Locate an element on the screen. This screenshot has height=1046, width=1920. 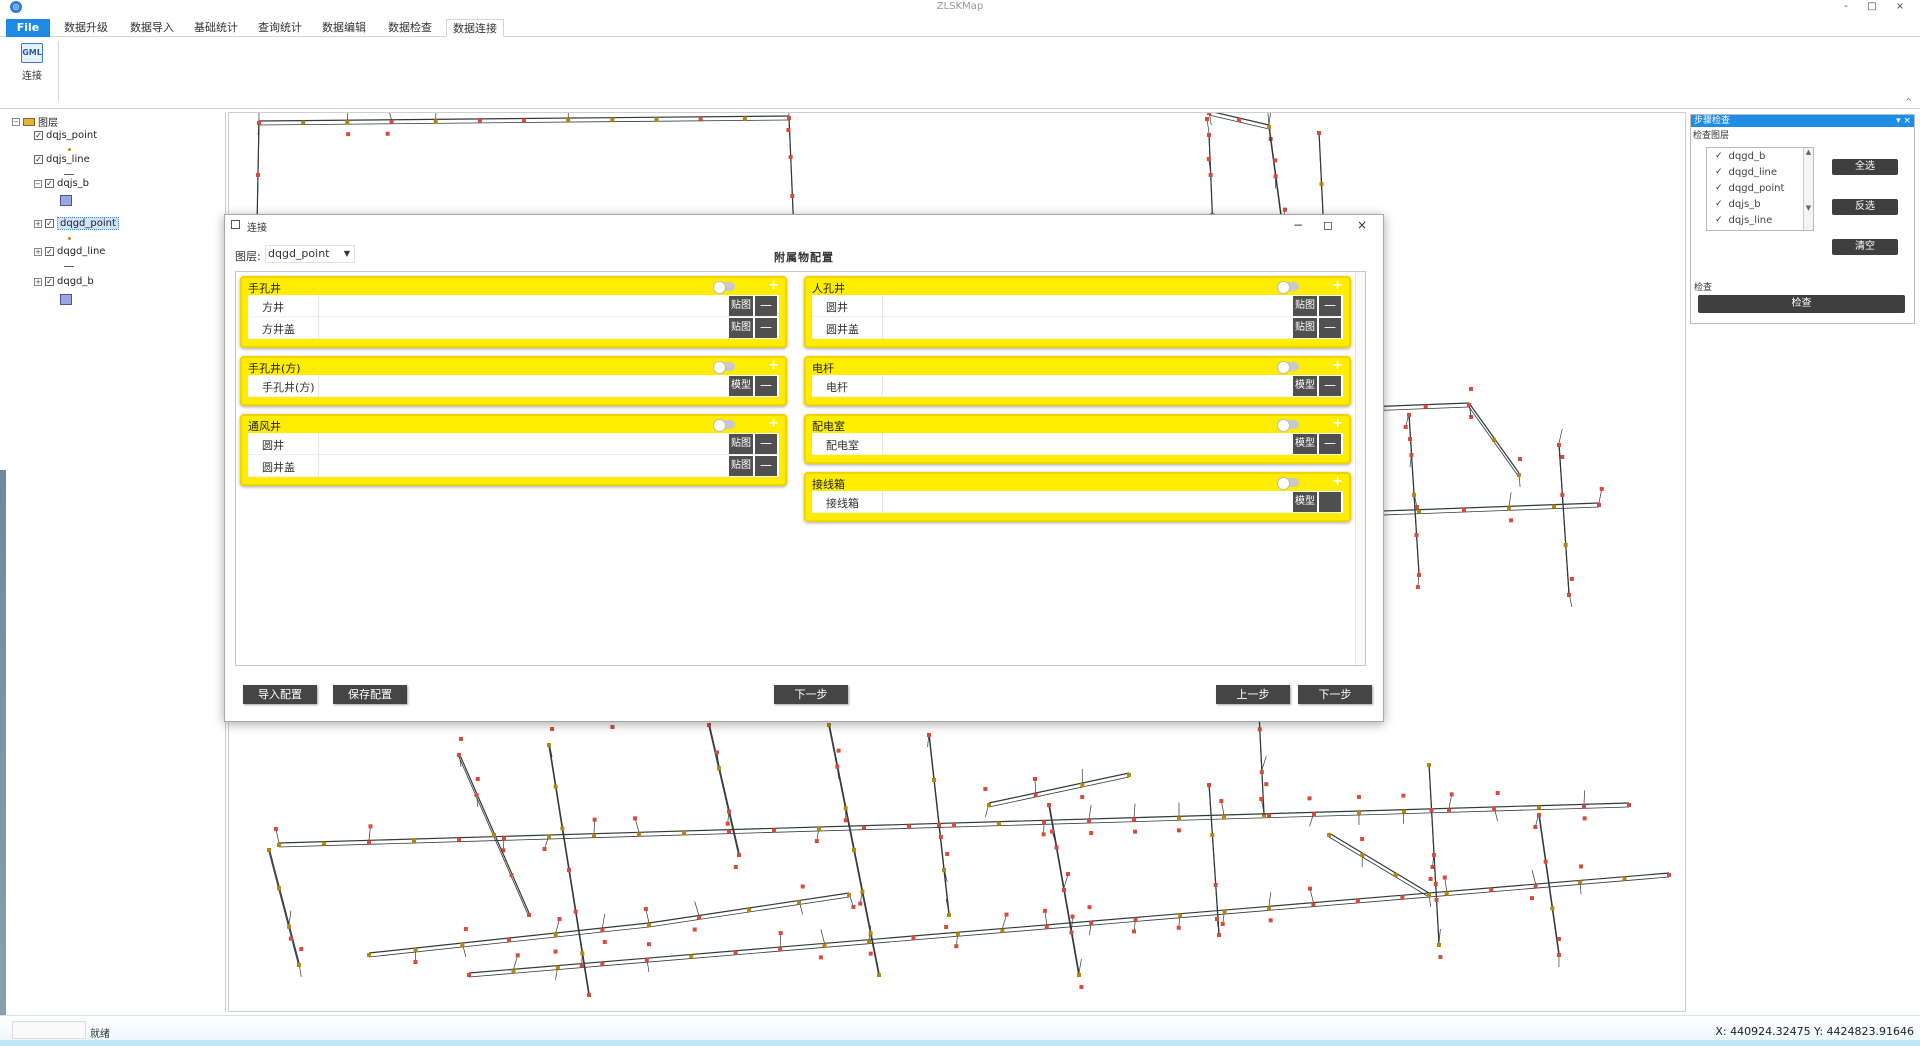
list-item: ✓ dqgd_point is located at coordinates (1760, 188).